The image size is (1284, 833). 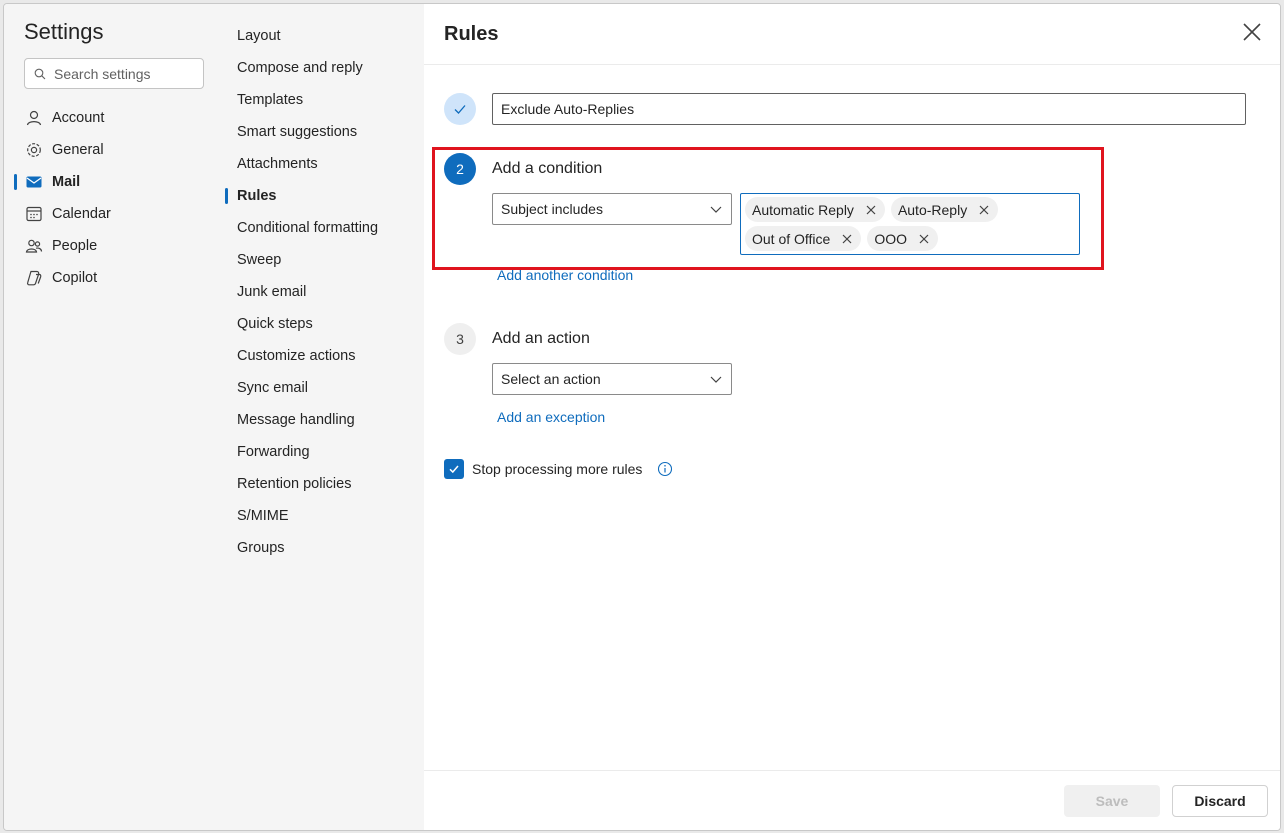 What do you see at coordinates (323, 516) in the screenshot?
I see `subnav-item-s-mime: S/MIME` at bounding box center [323, 516].